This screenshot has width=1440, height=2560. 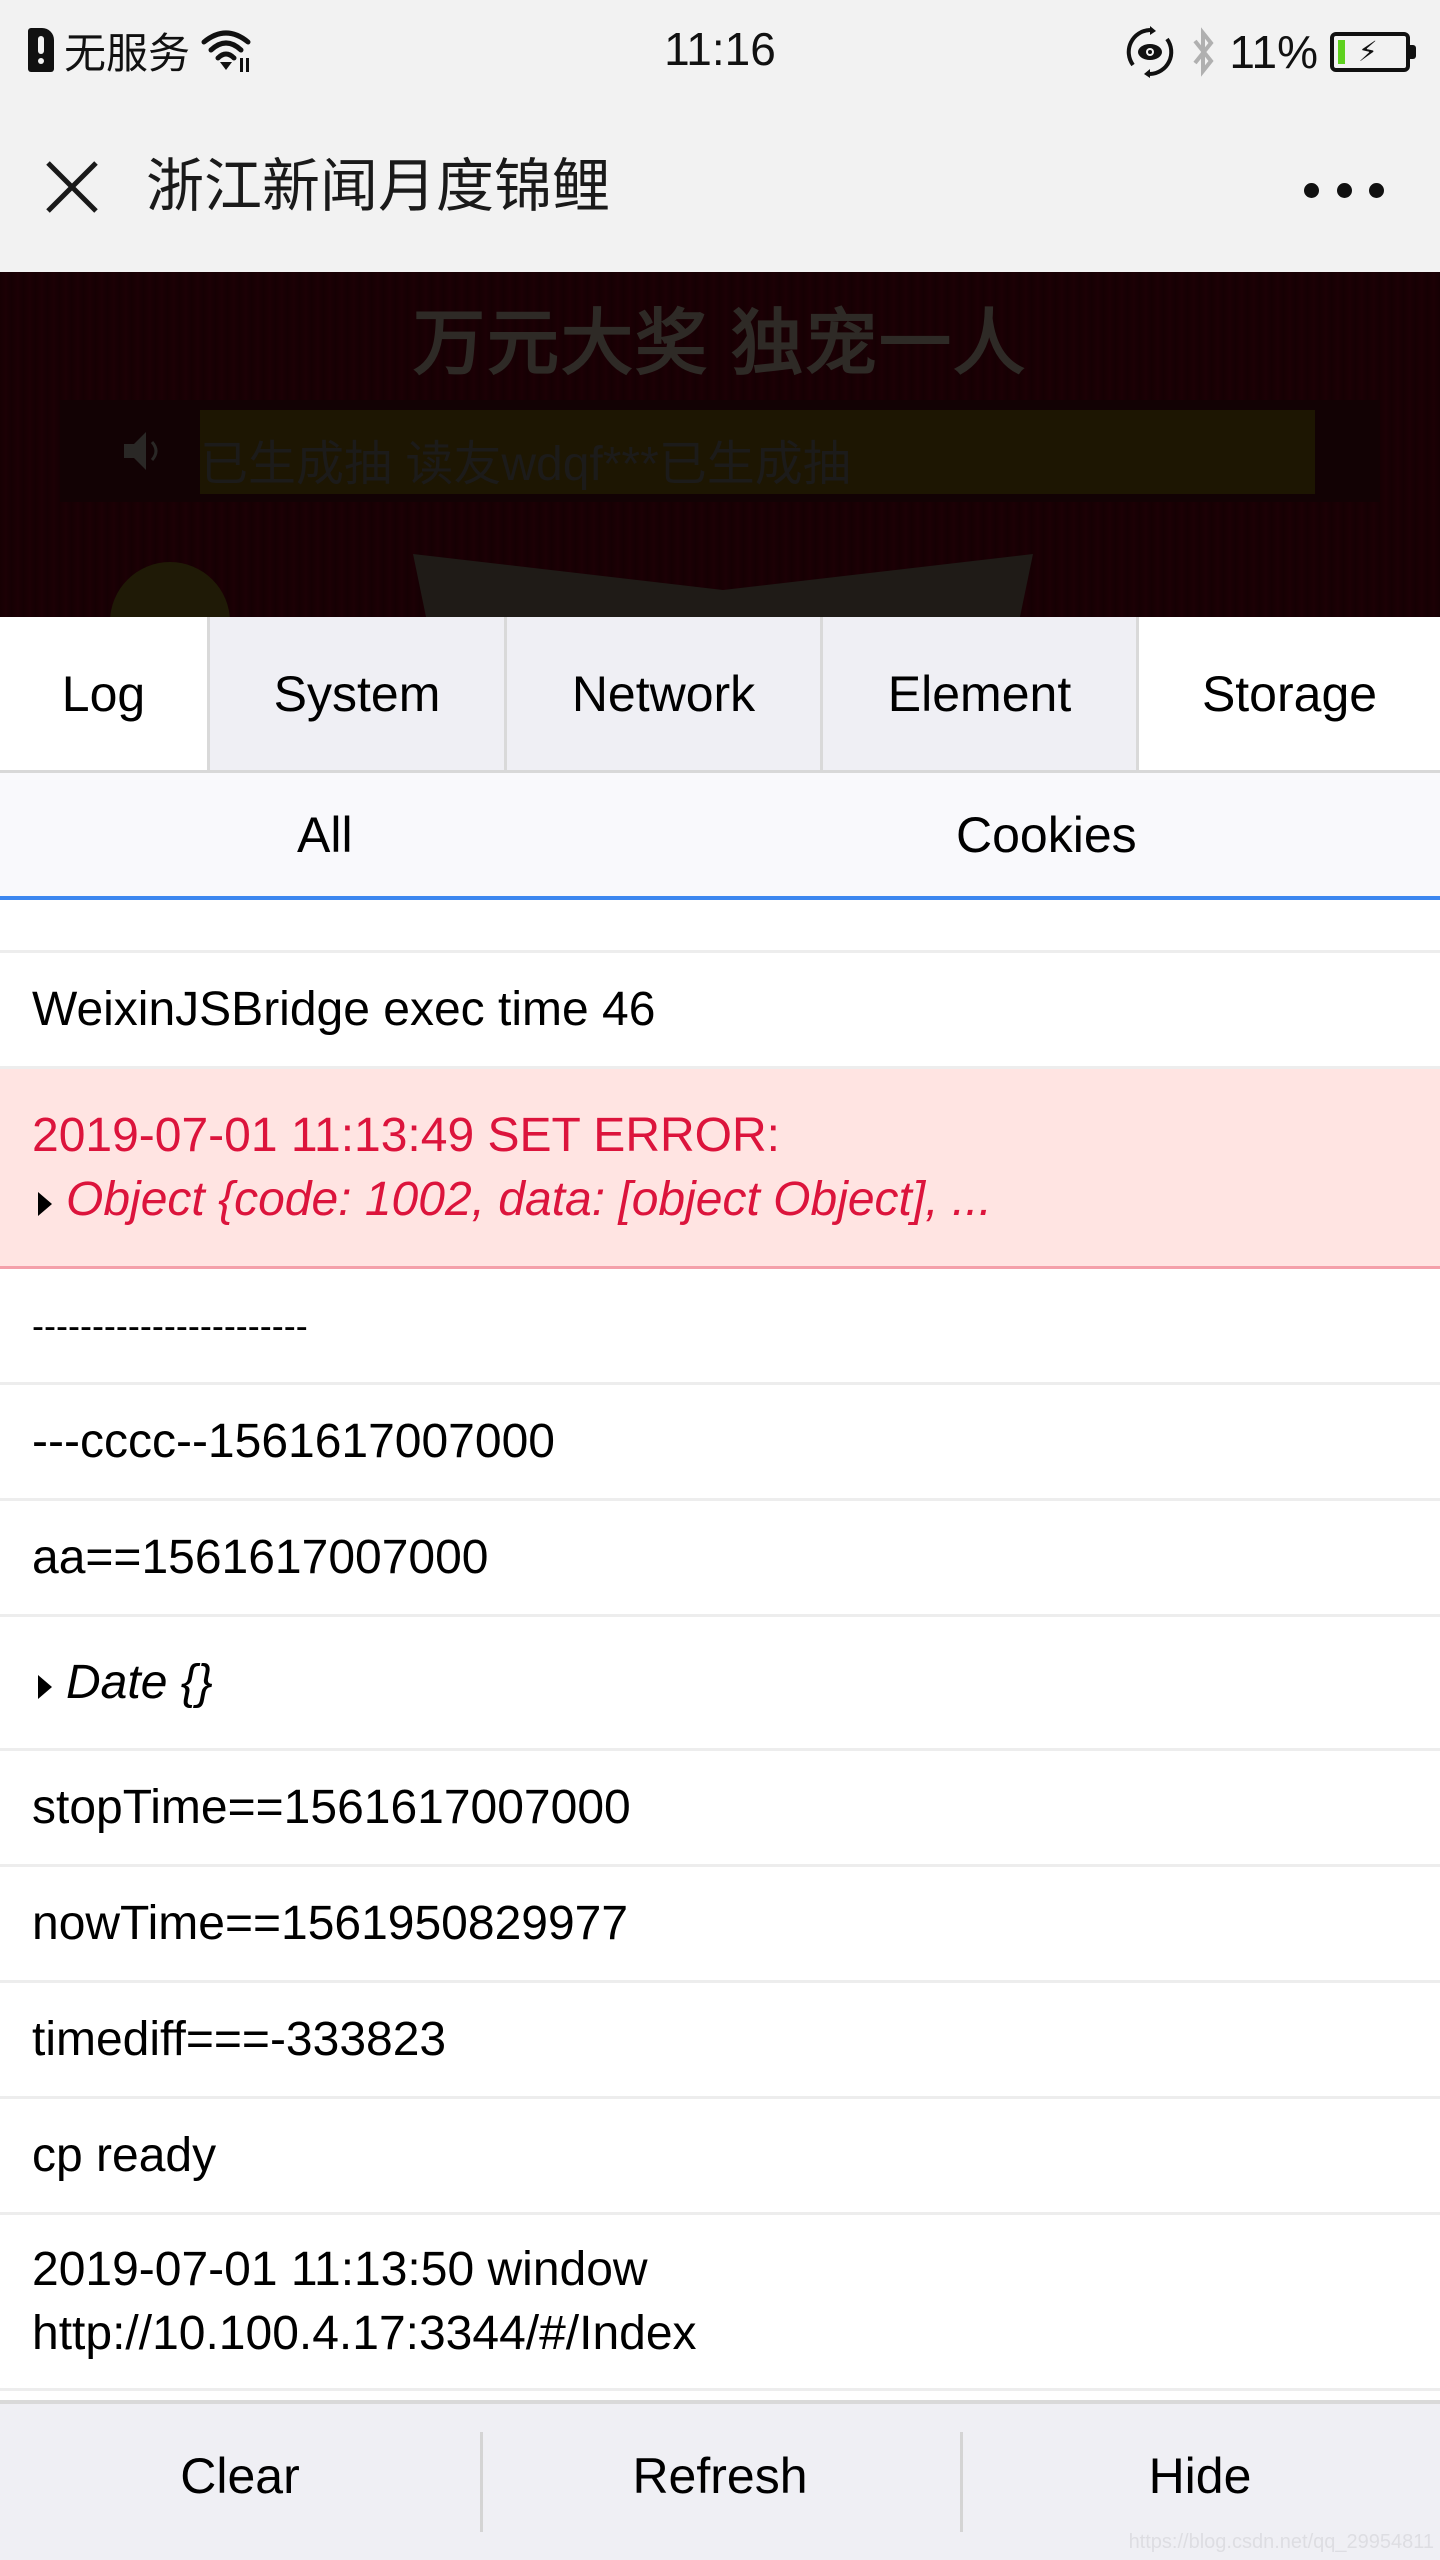 I want to click on nav-bar: 浙江新闻月度锦鲤, so click(x=720, y=188).